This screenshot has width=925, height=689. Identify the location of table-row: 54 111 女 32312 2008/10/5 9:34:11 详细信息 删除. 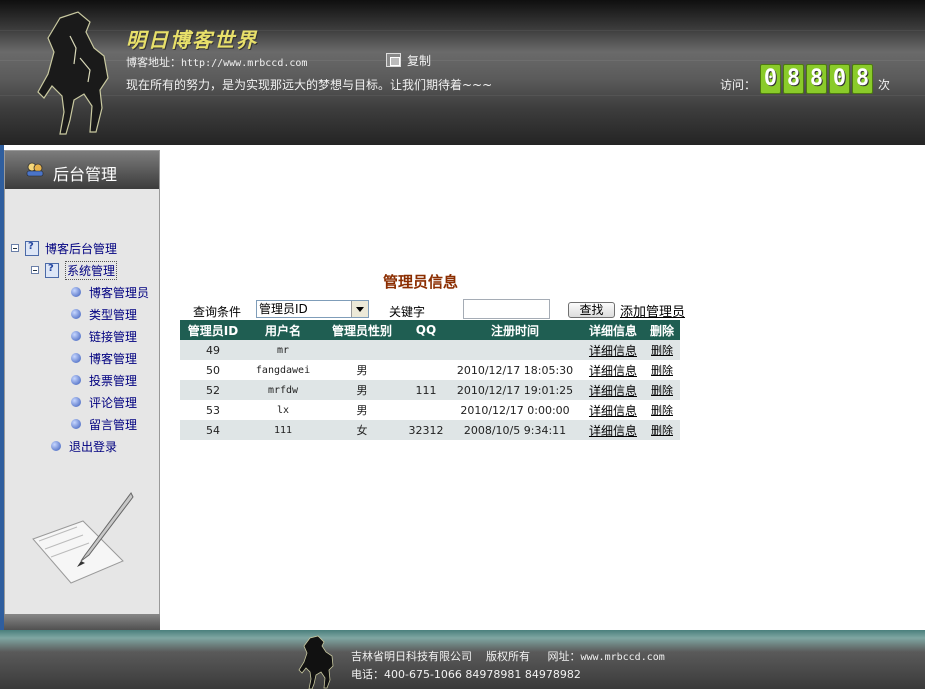
(430, 430).